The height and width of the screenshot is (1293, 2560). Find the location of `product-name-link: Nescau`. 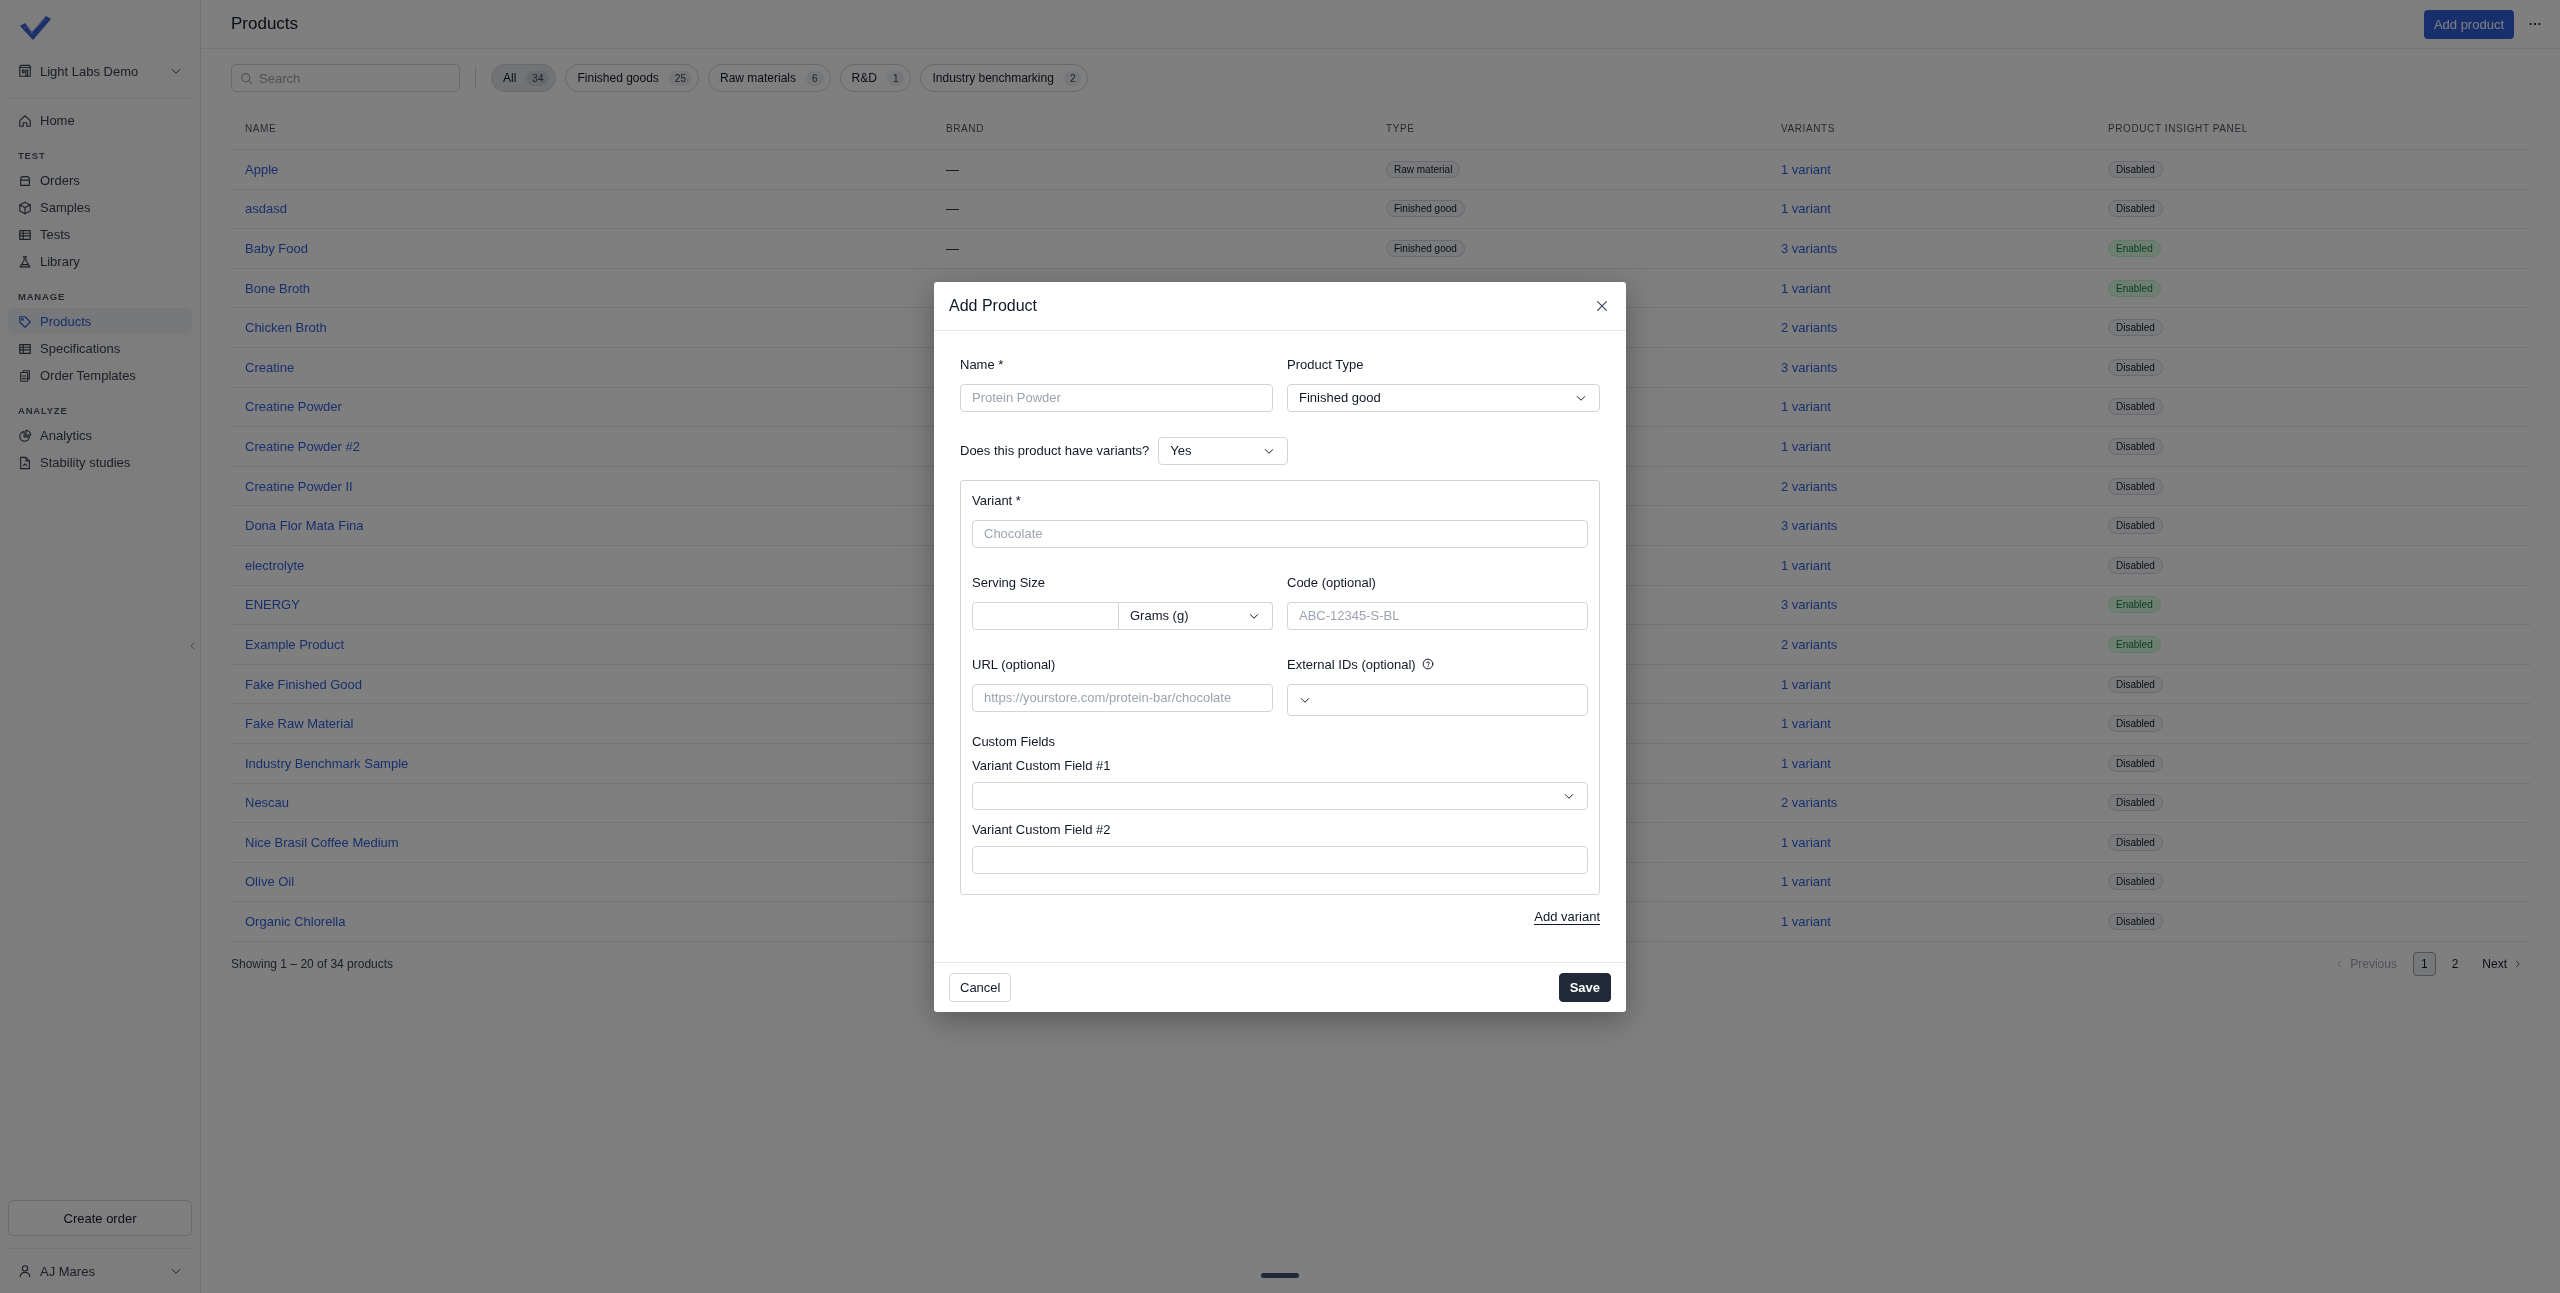

product-name-link: Nescau is located at coordinates (267, 803).